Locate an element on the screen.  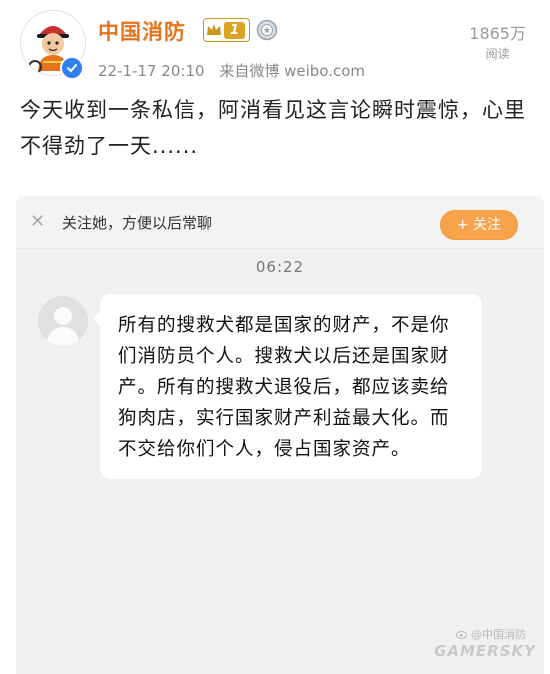
post-meta: 22-1-17 20:10 来自微博 weibo.com is located at coordinates (236, 70).